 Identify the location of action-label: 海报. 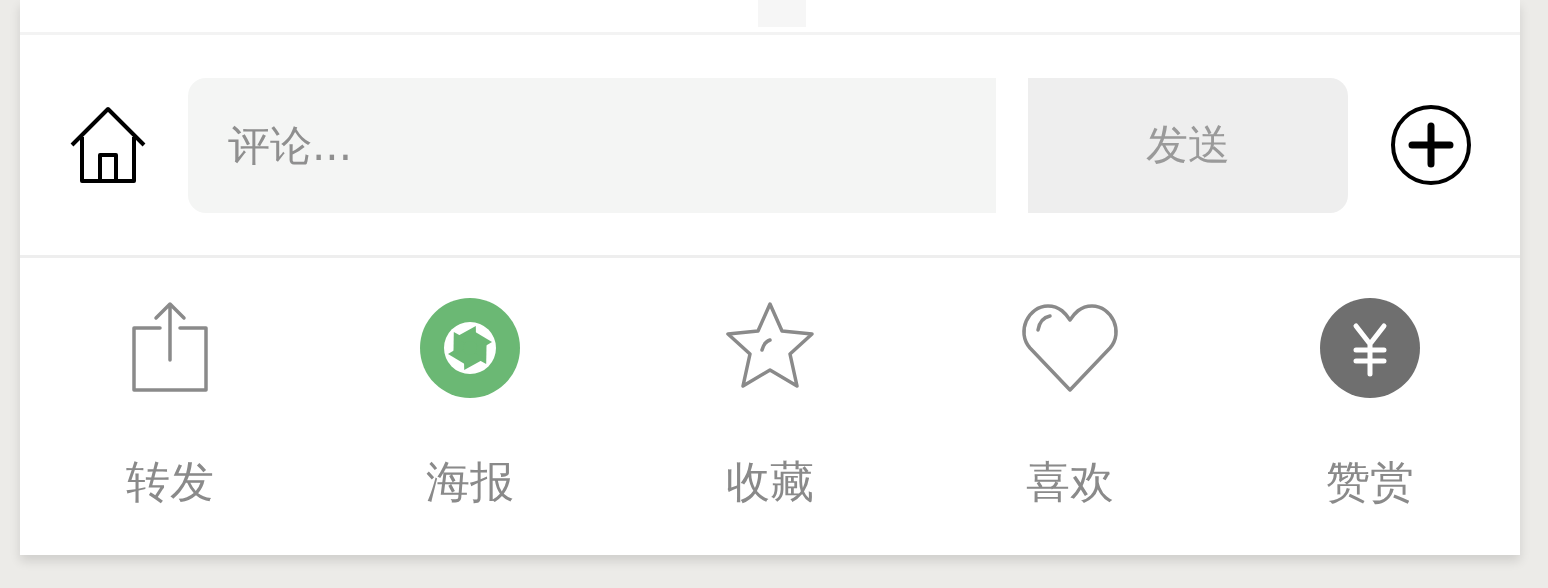
(470, 482).